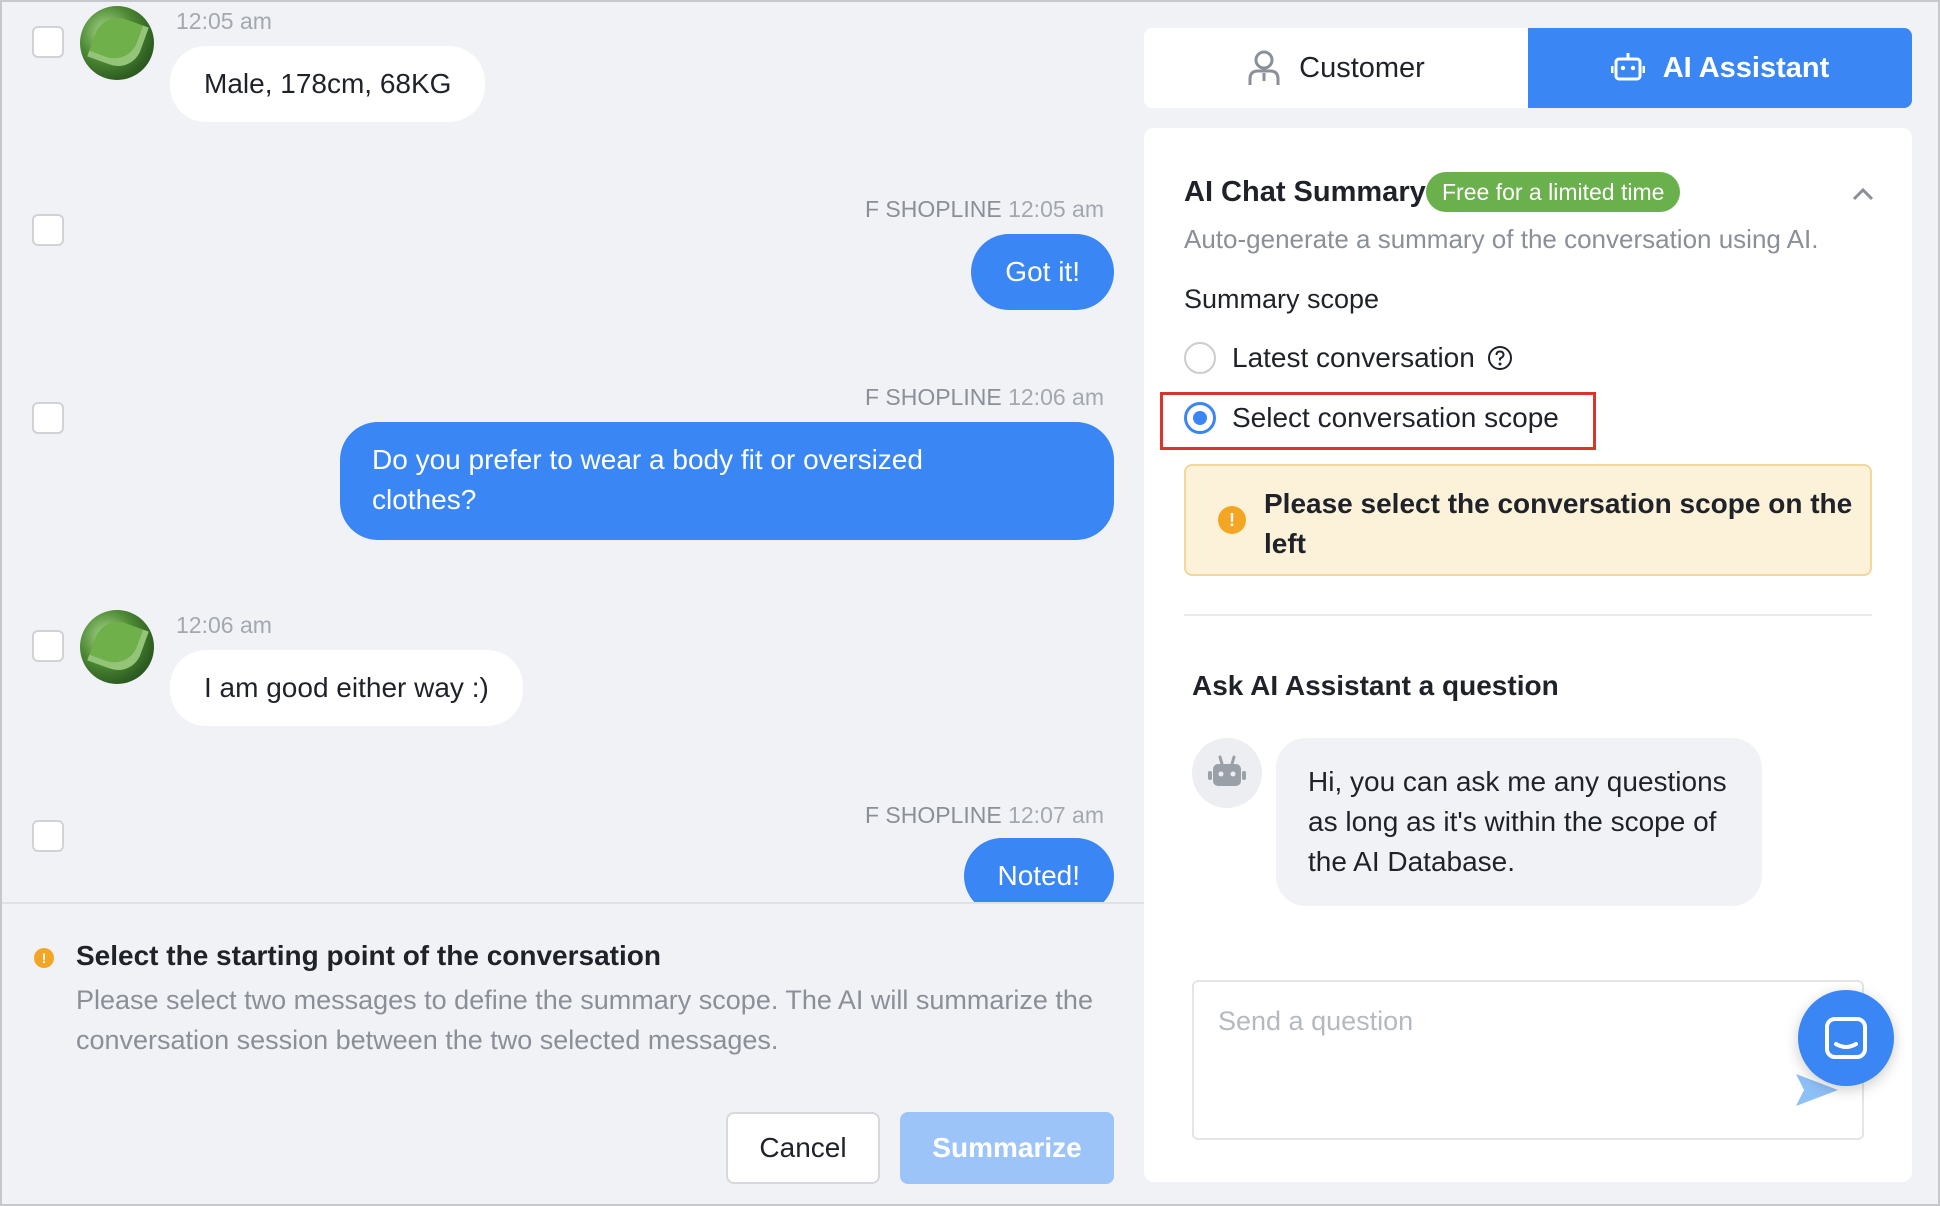  Describe the element at coordinates (1500, 358) in the screenshot. I see `help-icon` at that location.